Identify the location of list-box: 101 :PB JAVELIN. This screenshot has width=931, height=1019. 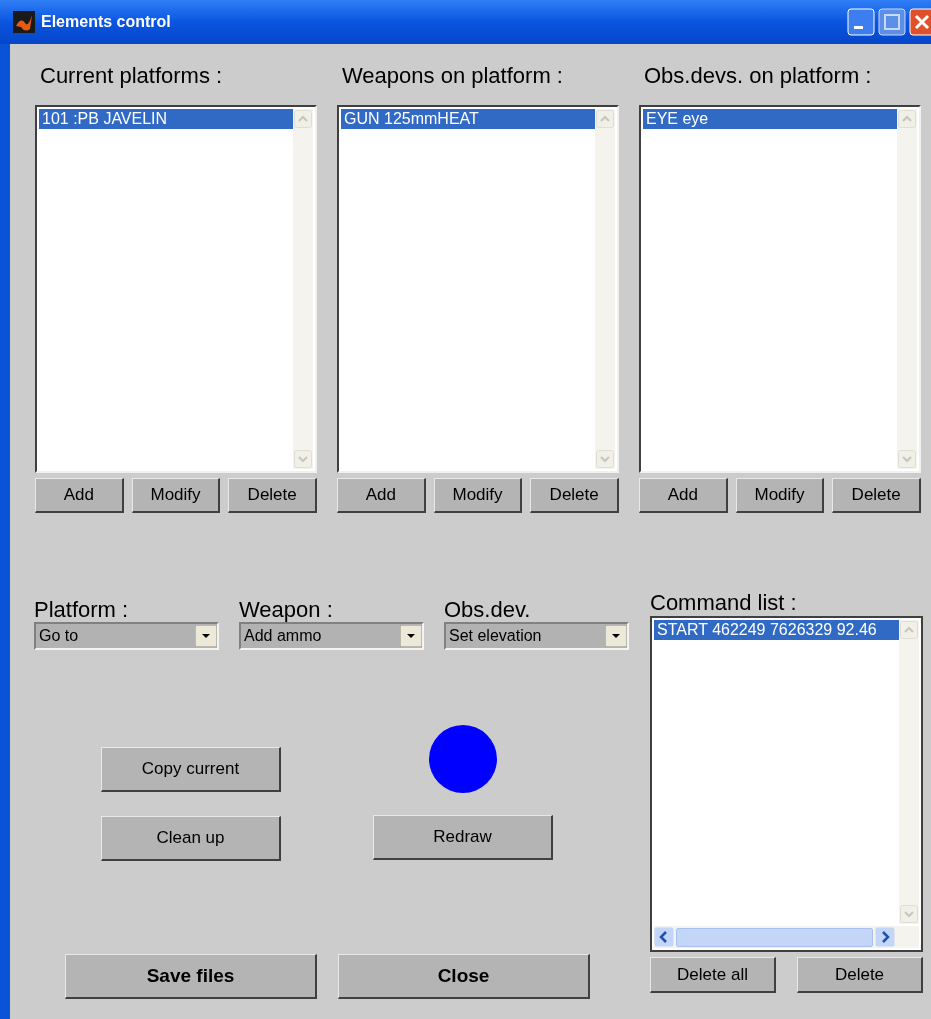
(176, 289).